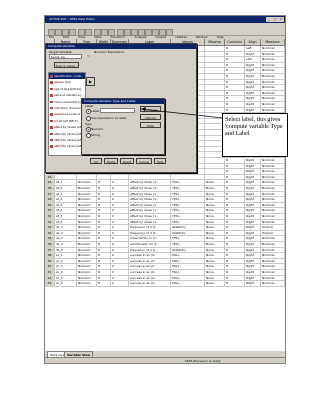 This screenshot has width=320, height=414. I want to click on find-icon, so click(120, 32).